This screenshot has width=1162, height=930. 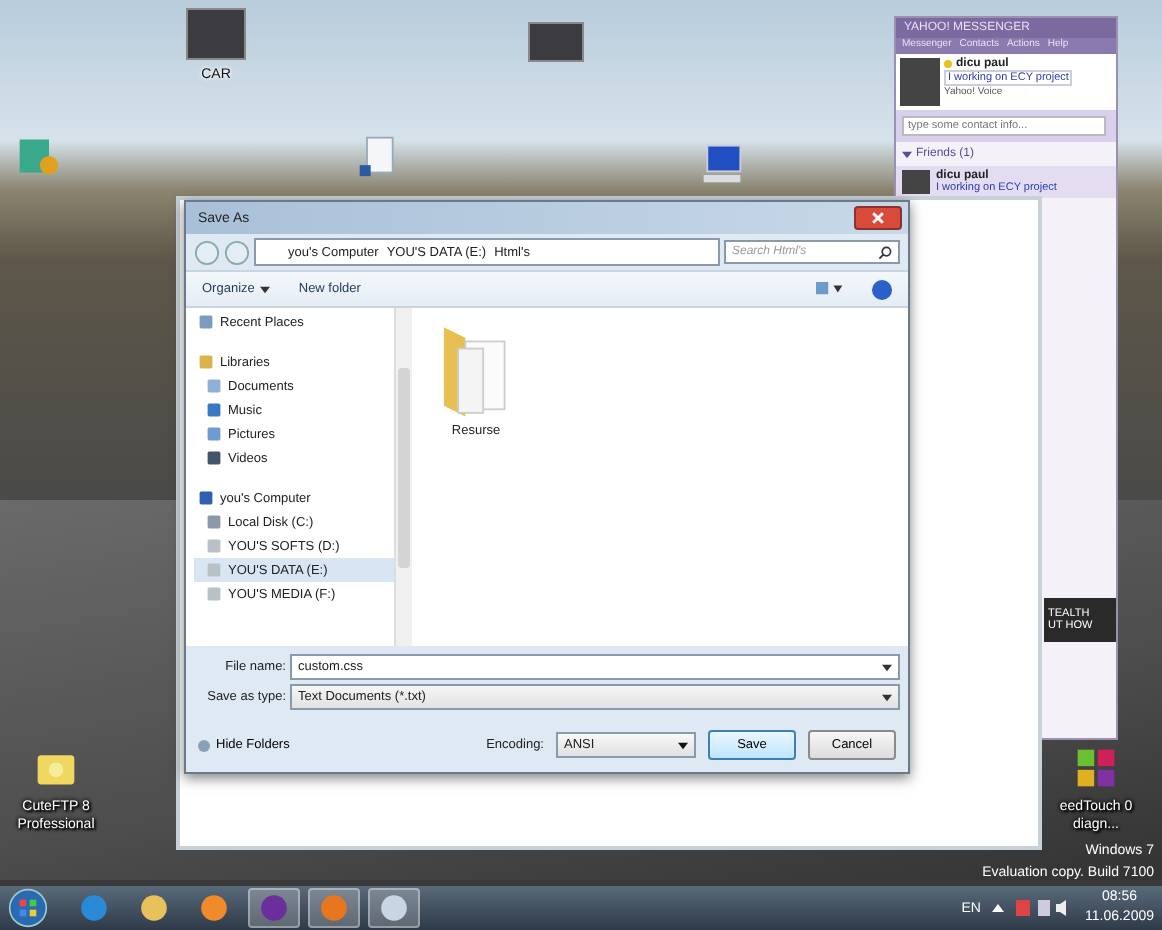 What do you see at coordinates (920, 82) in the screenshot?
I see `avatar-placeholder` at bounding box center [920, 82].